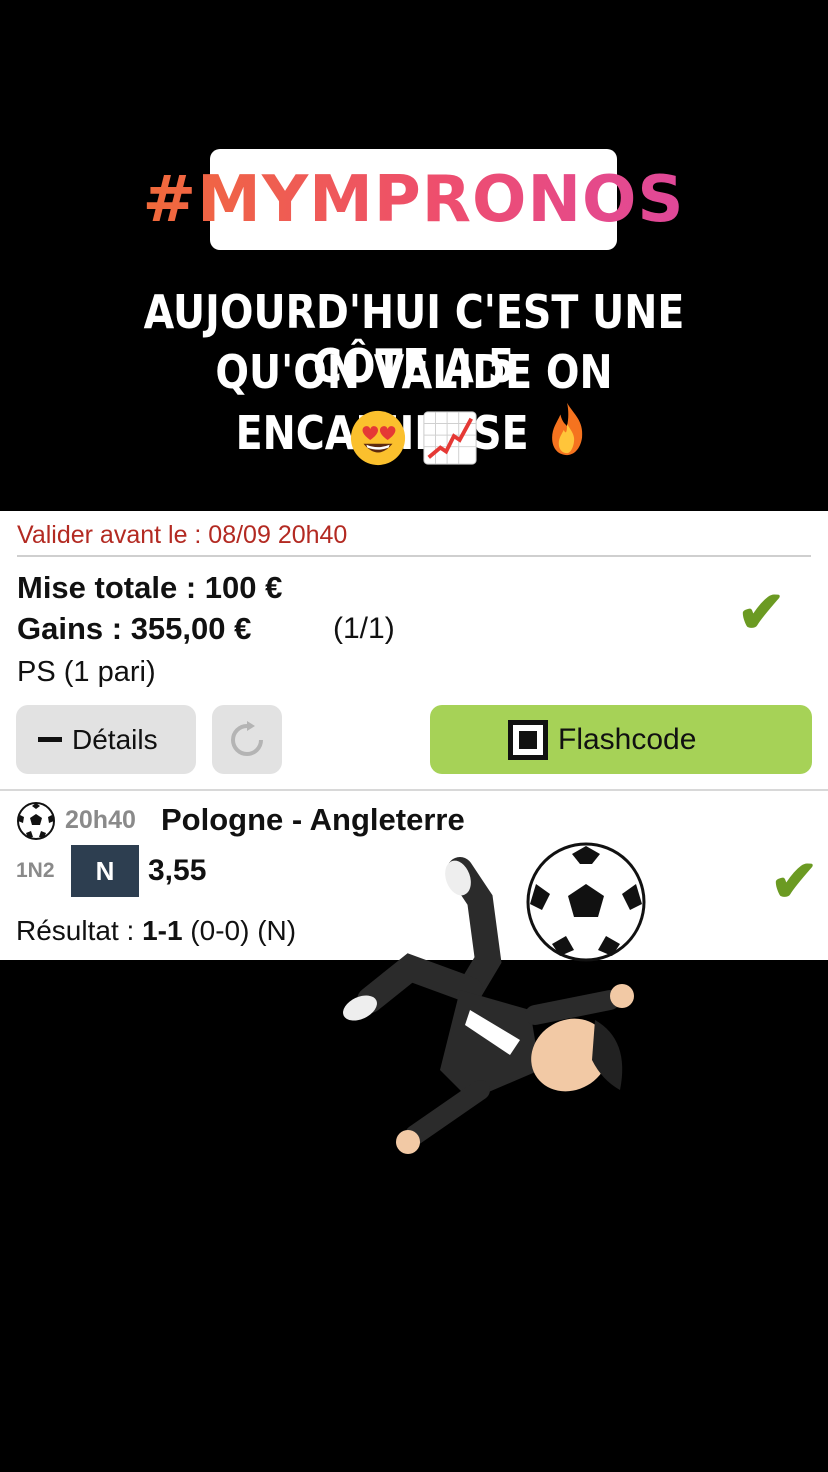 Image resolution: width=828 pixels, height=1472 pixels. What do you see at coordinates (494, 998) in the screenshot?
I see `bicycle-kick-bitmoji-sticker` at bounding box center [494, 998].